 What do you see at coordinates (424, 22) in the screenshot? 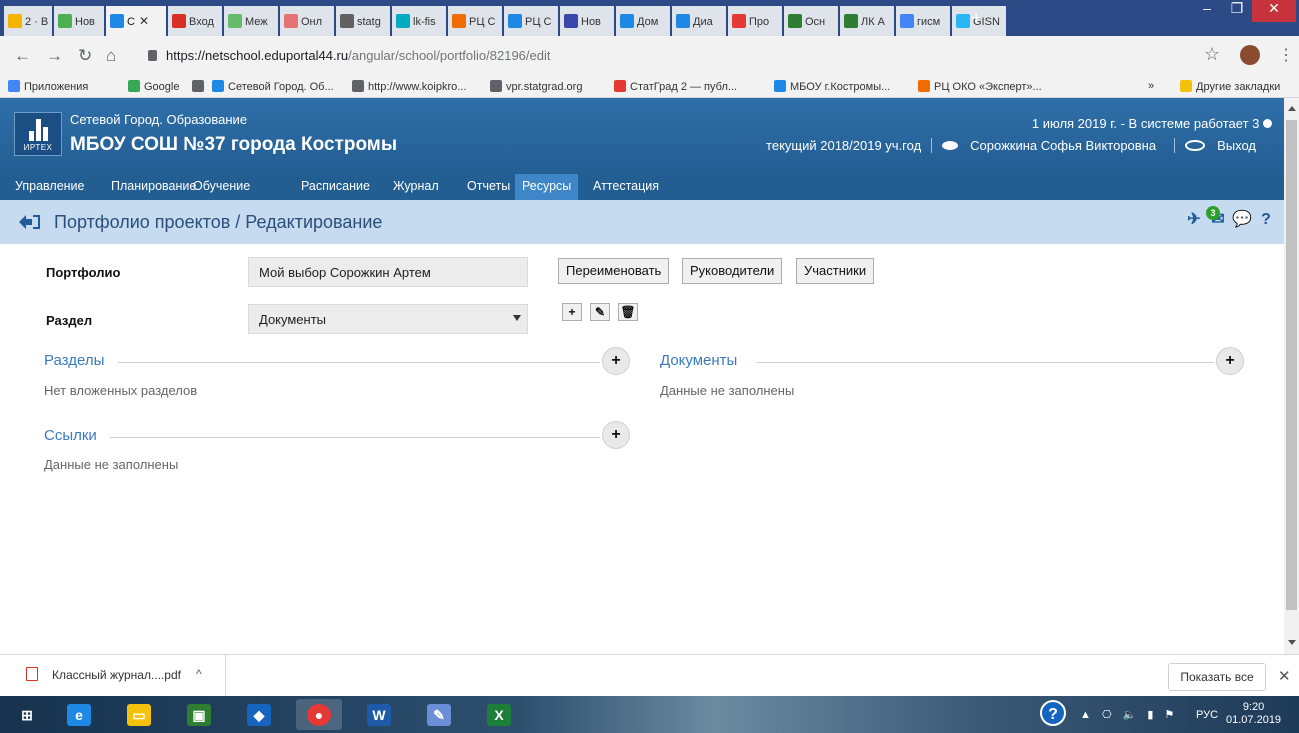
I see `tab-label: lk-fis` at bounding box center [424, 22].